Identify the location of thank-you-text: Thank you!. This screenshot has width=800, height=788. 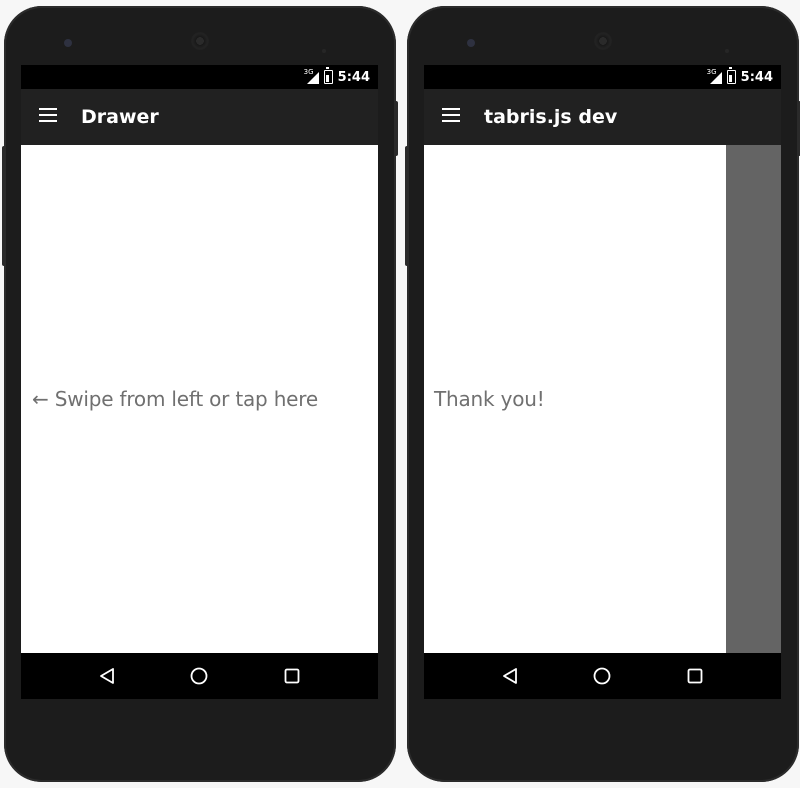
(489, 399).